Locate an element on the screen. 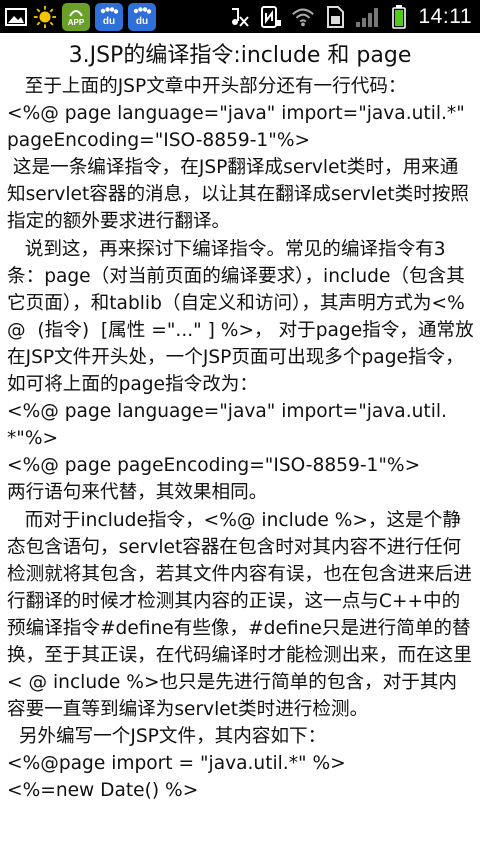 This screenshot has width=480, height=854. wifi-icon is located at coordinates (303, 17).